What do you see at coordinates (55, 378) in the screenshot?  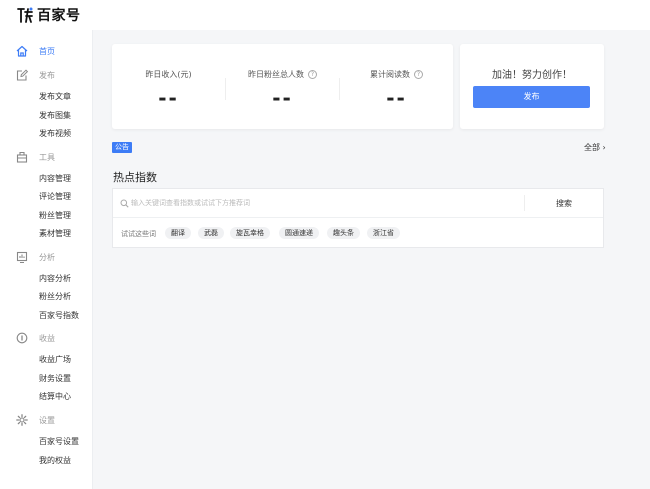 I see `sidebar-item-finance-settings: 财务设置` at bounding box center [55, 378].